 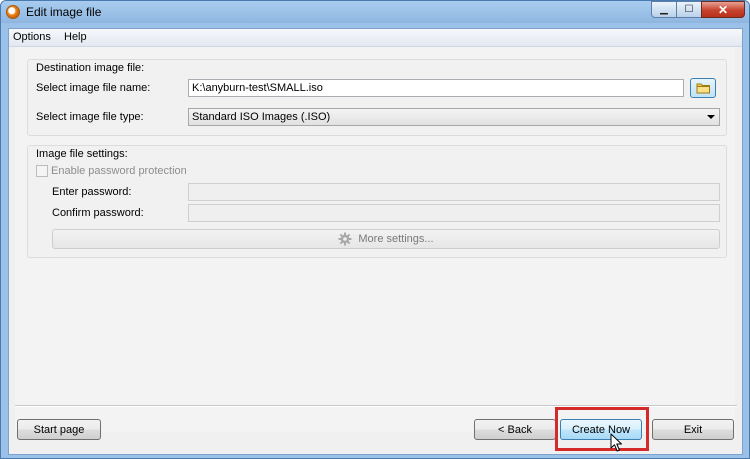 I want to click on window-title: Edit image file, so click(x=64, y=12).